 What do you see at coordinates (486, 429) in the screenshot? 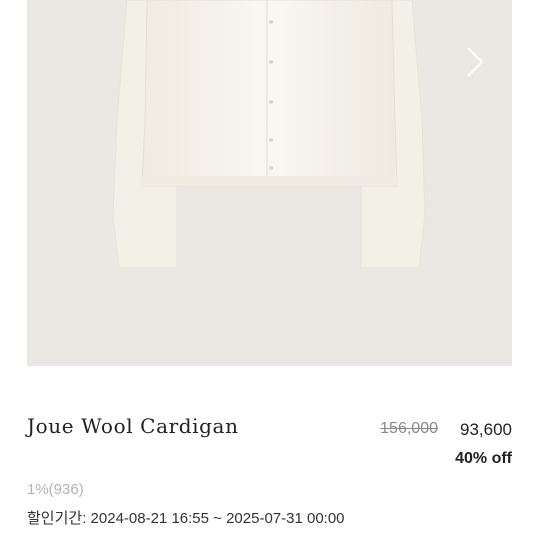
I see `sale-price: 93,600` at bounding box center [486, 429].